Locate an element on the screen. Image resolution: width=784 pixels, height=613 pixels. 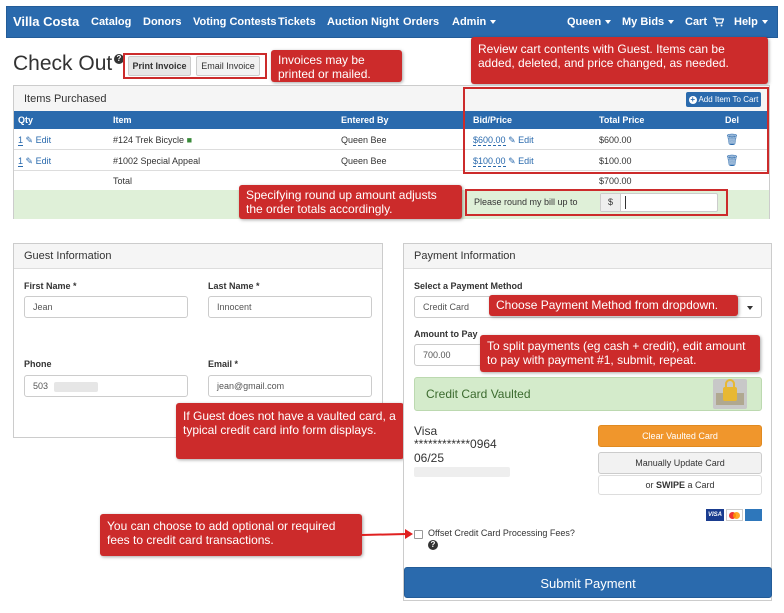
first-name-label: First Name * is located at coordinates (50, 286).